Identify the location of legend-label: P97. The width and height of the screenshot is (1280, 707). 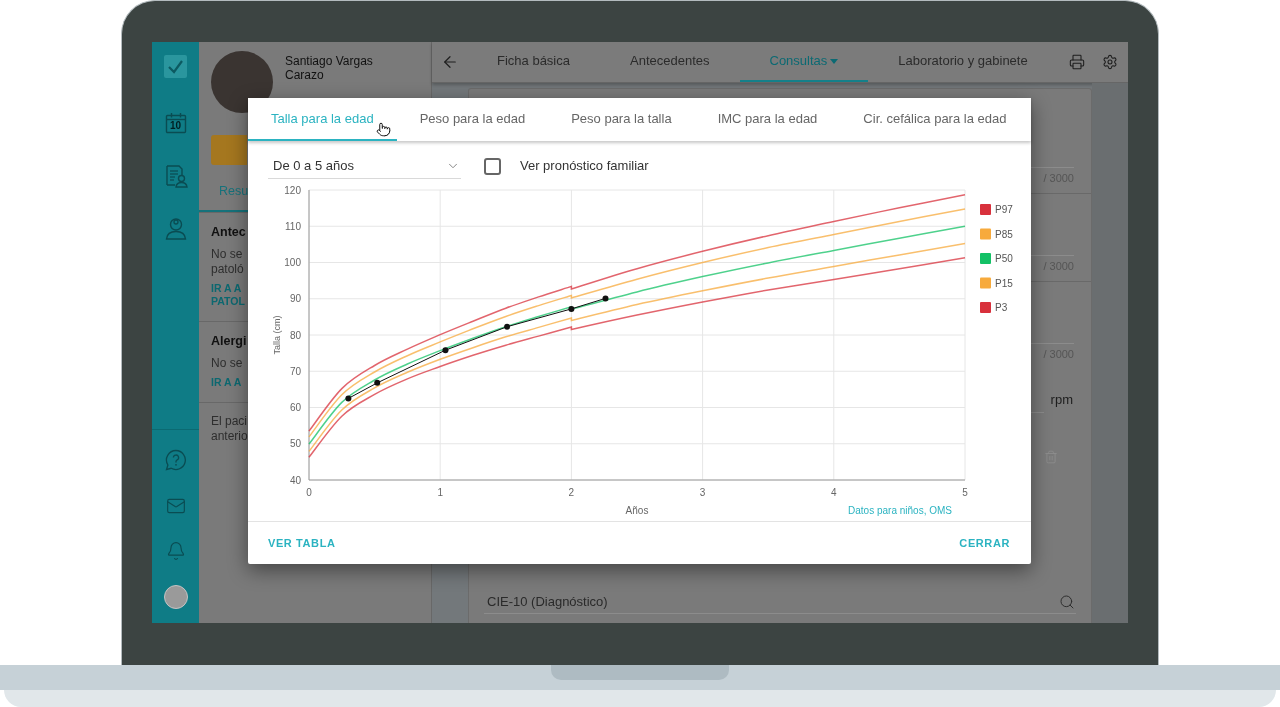
(1004, 209).